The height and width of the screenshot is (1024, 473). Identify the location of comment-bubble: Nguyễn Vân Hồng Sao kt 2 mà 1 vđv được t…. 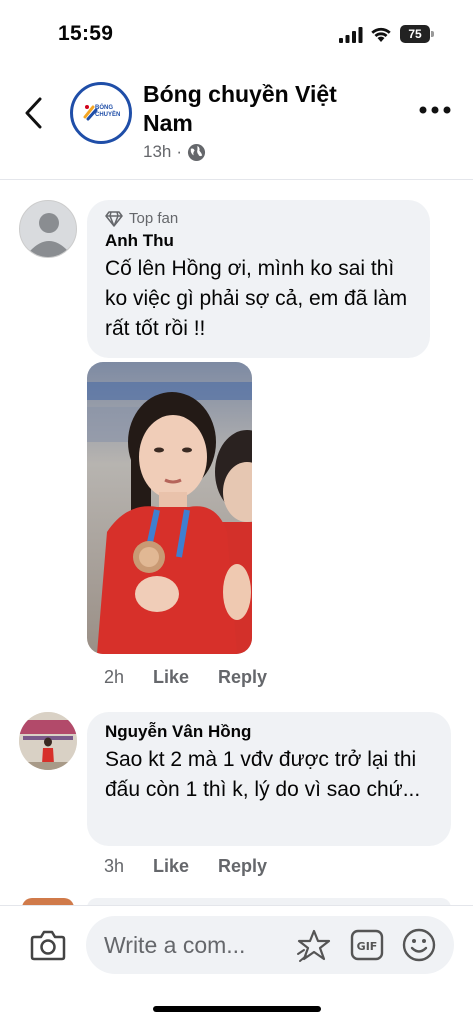
(269, 779).